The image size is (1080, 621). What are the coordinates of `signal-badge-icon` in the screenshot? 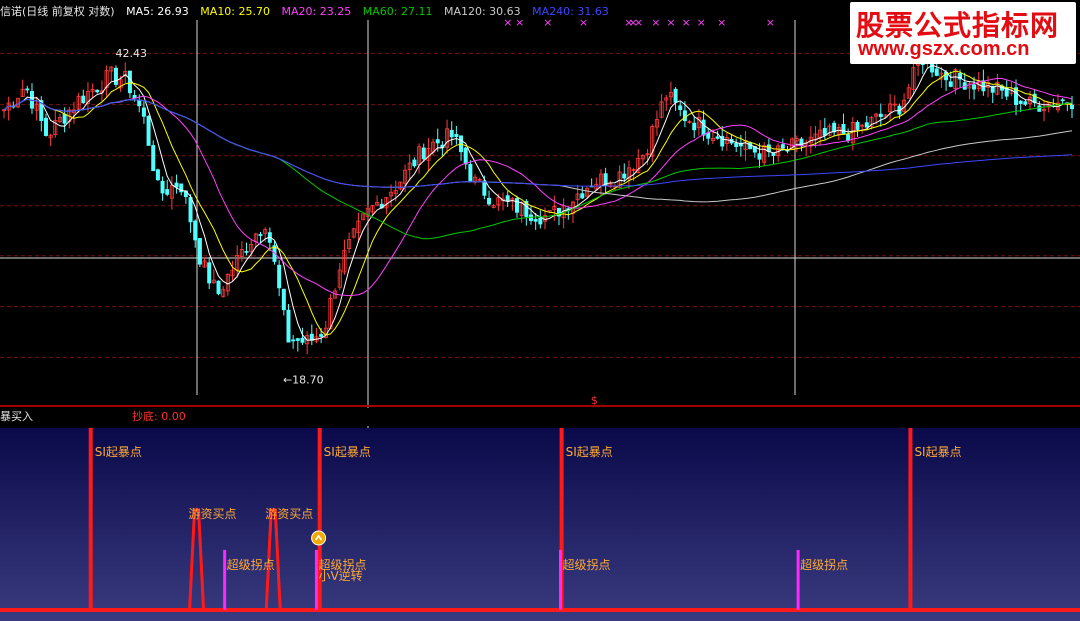 It's located at (319, 538).